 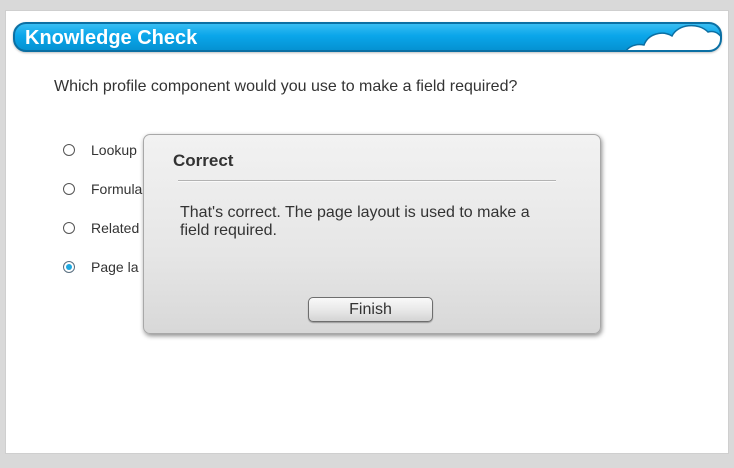 I want to click on page-title: Knowledge Check, so click(x=111, y=38).